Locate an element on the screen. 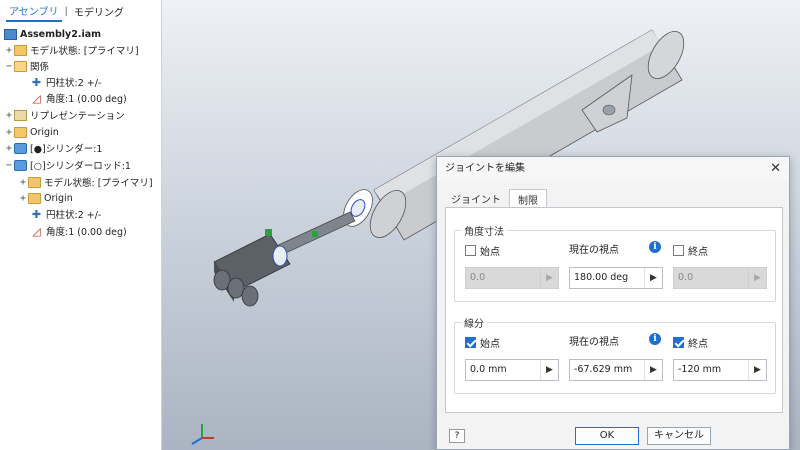 The height and width of the screenshot is (450, 800). angle-current-value: 180.00 deg is located at coordinates (607, 278).